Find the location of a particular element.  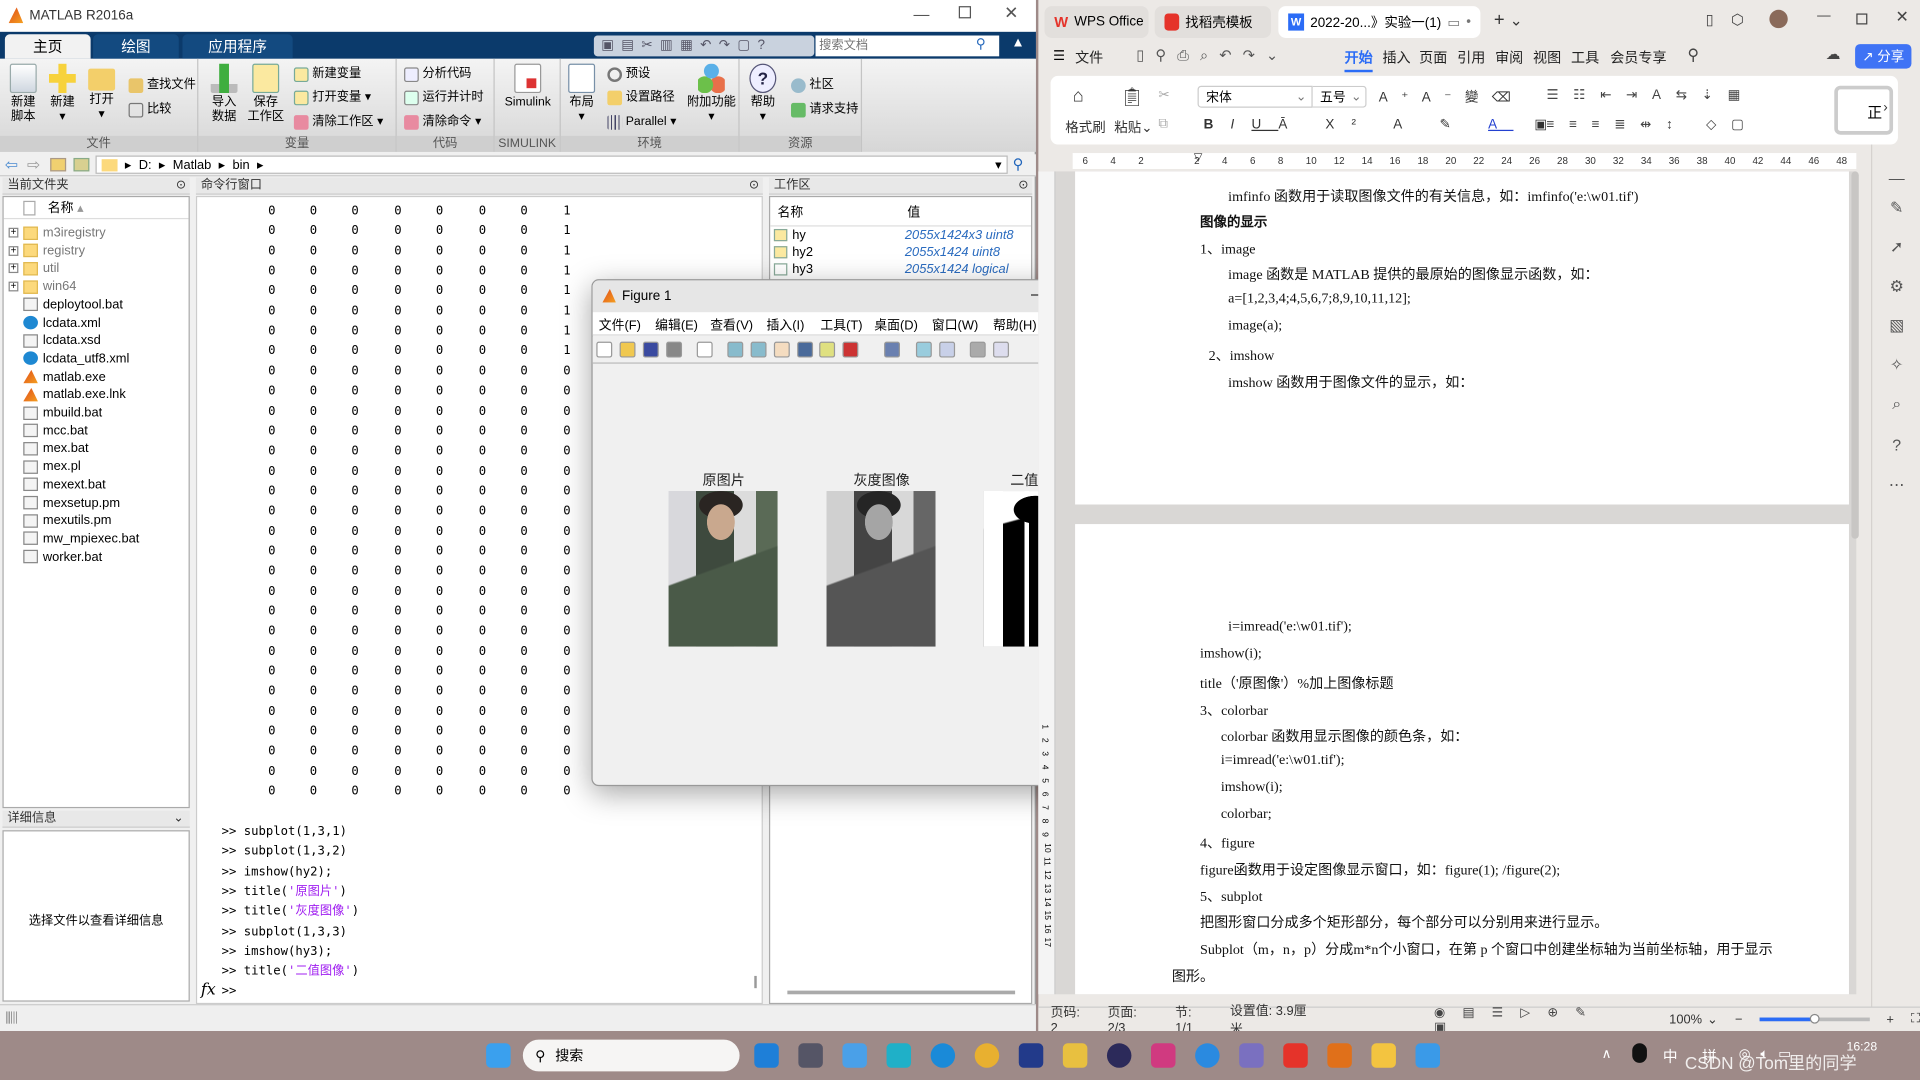

tray-overflow-icon: ∧ is located at coordinates (1607, 1054).